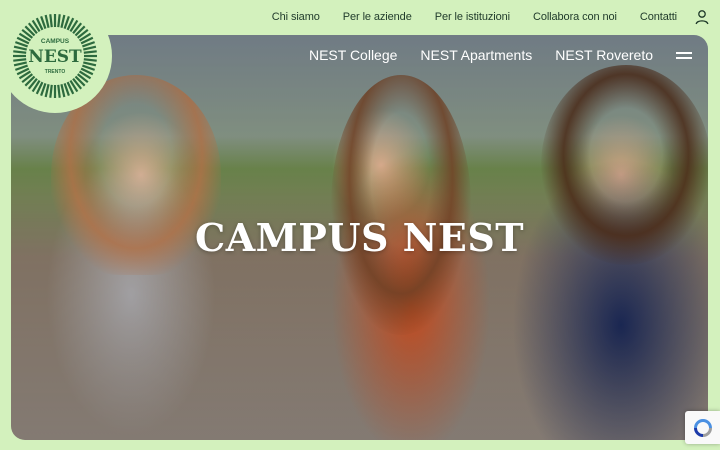 This screenshot has height=450, width=720. Describe the element at coordinates (55, 72) in the screenshot. I see `logo-text-bottom: TRENTO` at that location.